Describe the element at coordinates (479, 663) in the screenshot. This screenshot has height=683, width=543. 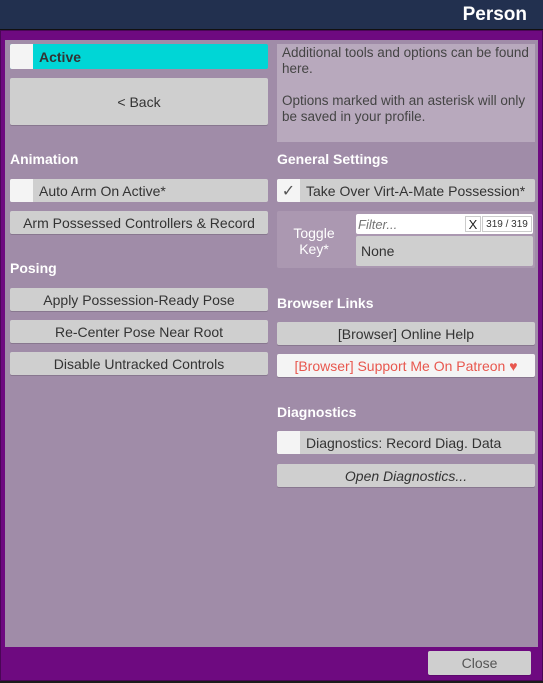
I see `close-button: Close` at that location.